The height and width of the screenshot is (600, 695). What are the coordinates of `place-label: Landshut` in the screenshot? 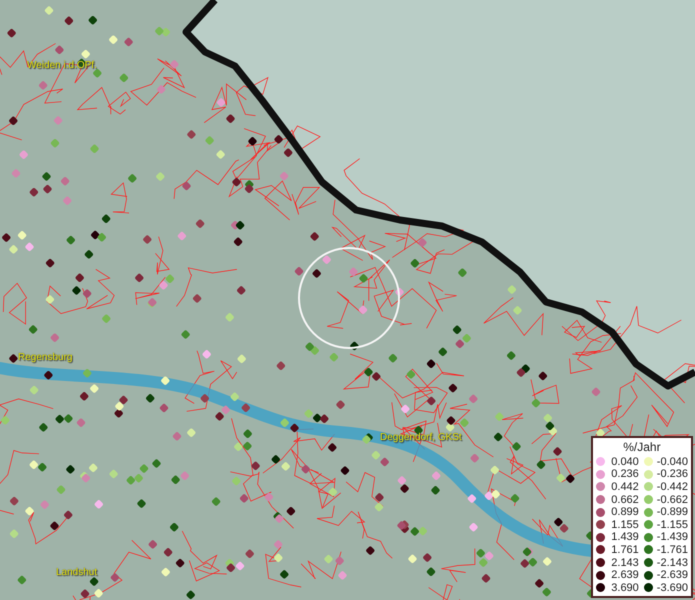 It's located at (77, 572).